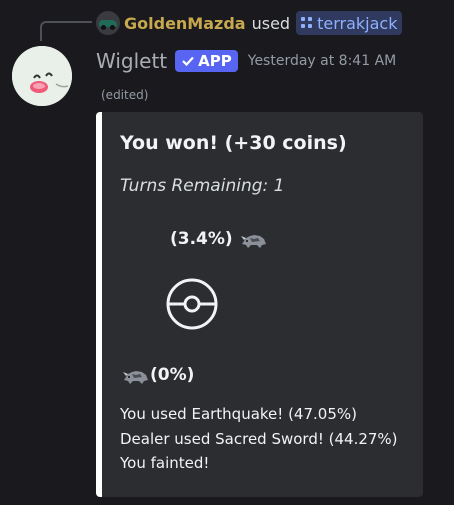  Describe the element at coordinates (108, 23) in the screenshot. I see `car-avatar-icon` at that location.